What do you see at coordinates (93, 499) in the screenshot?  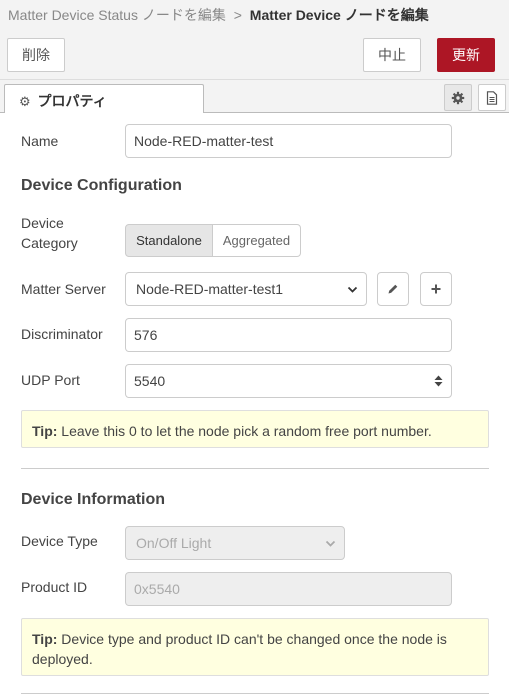 I see `device-information-heading: Device Information` at bounding box center [93, 499].